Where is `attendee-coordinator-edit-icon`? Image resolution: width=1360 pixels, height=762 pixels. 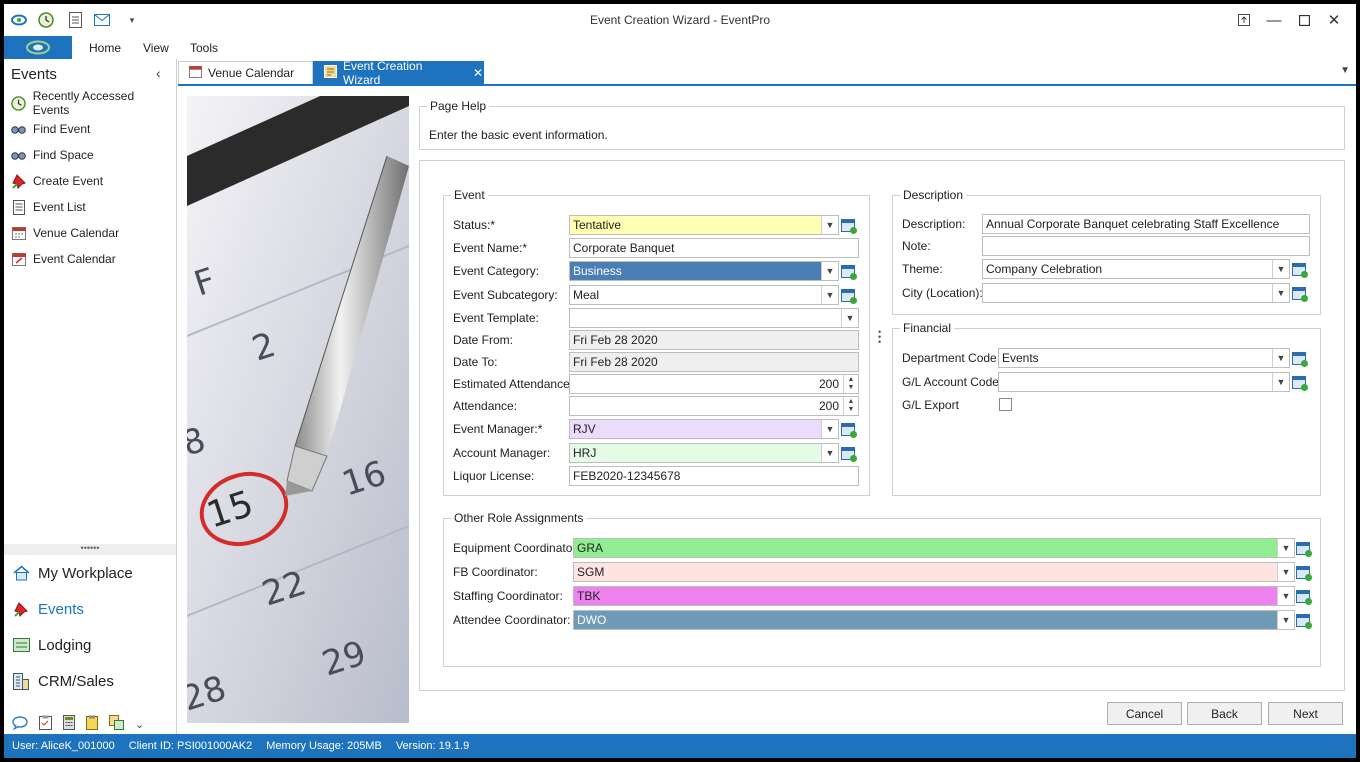
attendee-coordinator-edit-icon is located at coordinates (1303, 620).